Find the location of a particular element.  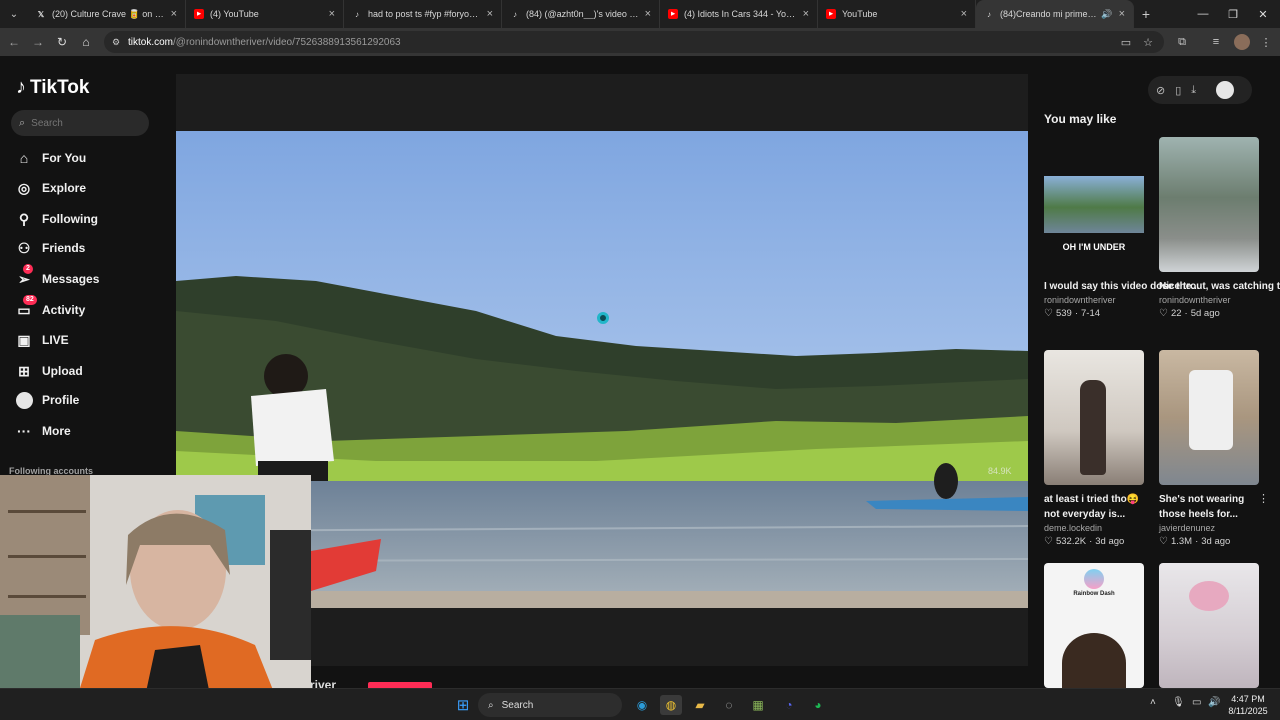

minimize-icon: — is located at coordinates (1203, 14).